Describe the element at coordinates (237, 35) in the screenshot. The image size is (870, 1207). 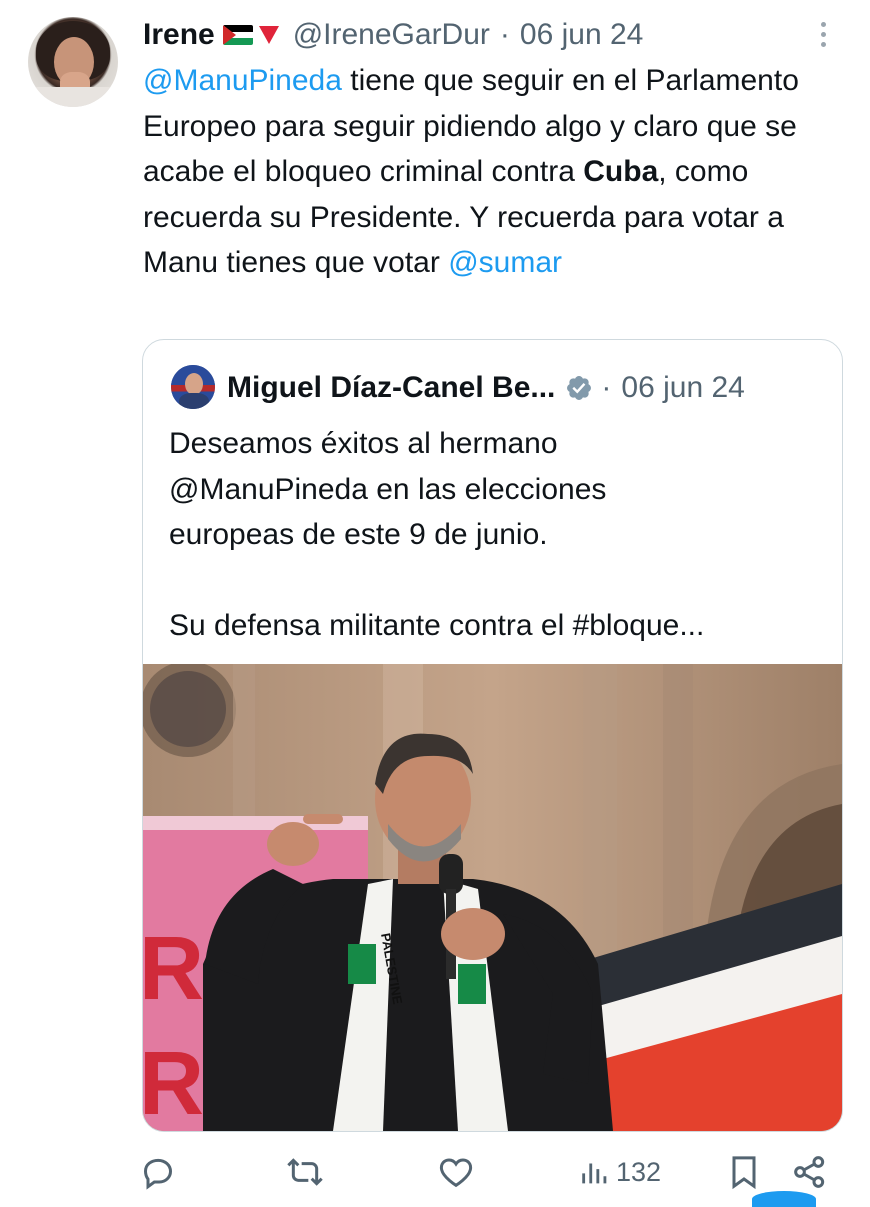
I see `palestine-flag-icon` at that location.